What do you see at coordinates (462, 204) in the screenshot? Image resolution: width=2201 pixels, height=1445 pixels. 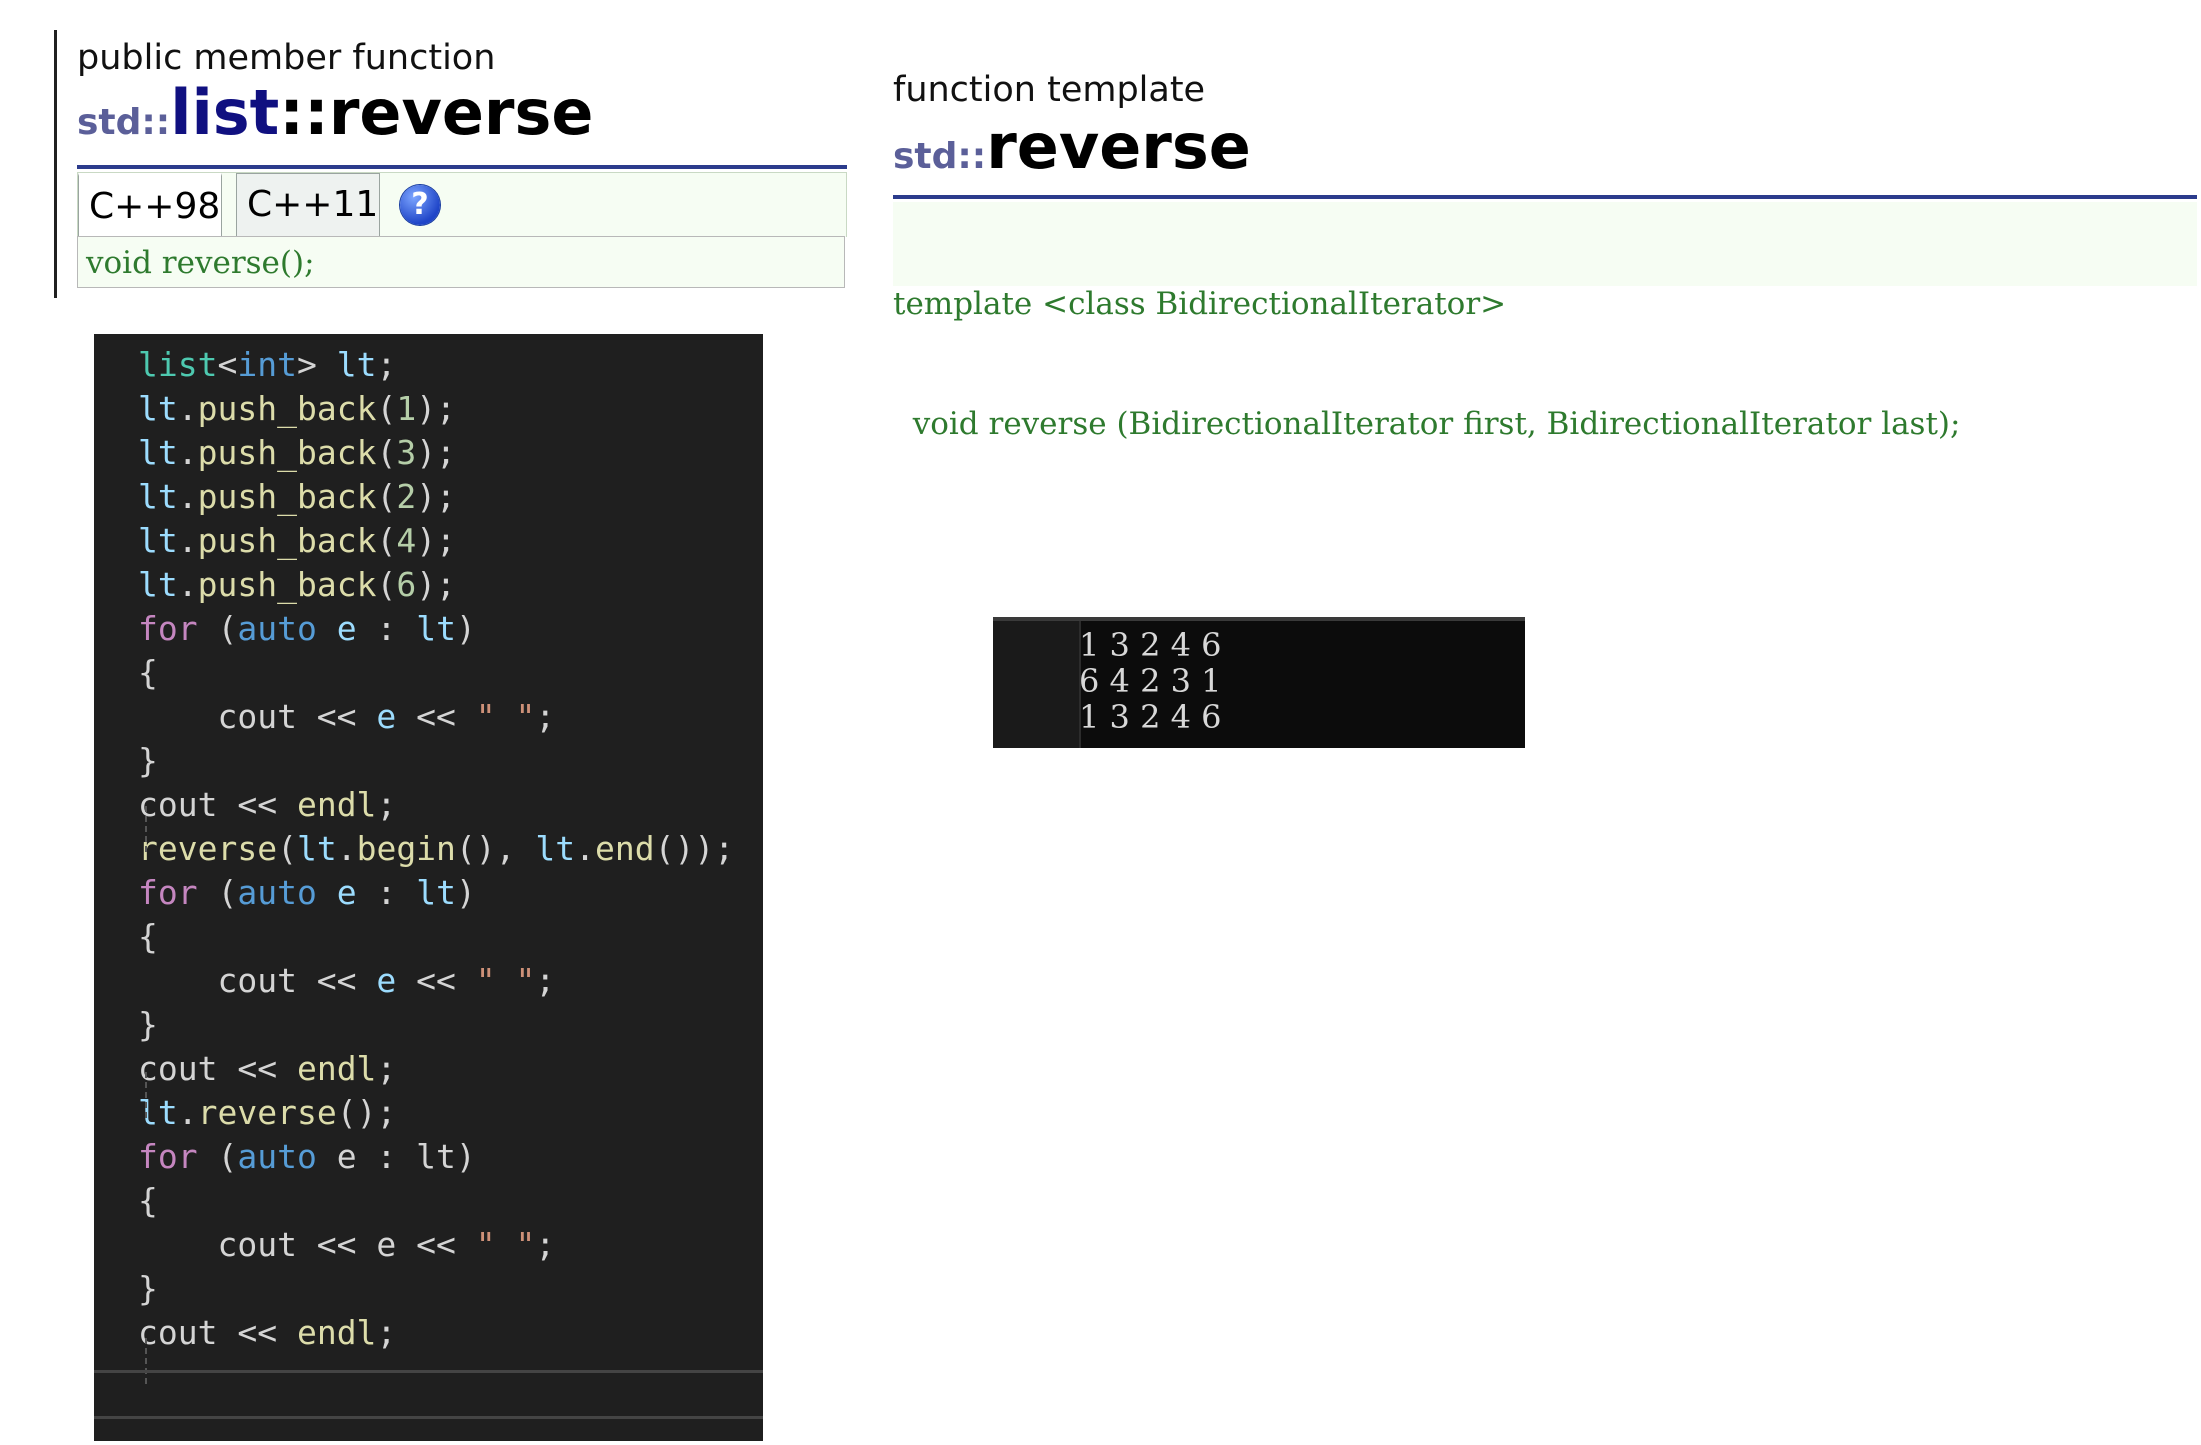 I see `standard-tabs: C++98 C++11 ?` at bounding box center [462, 204].